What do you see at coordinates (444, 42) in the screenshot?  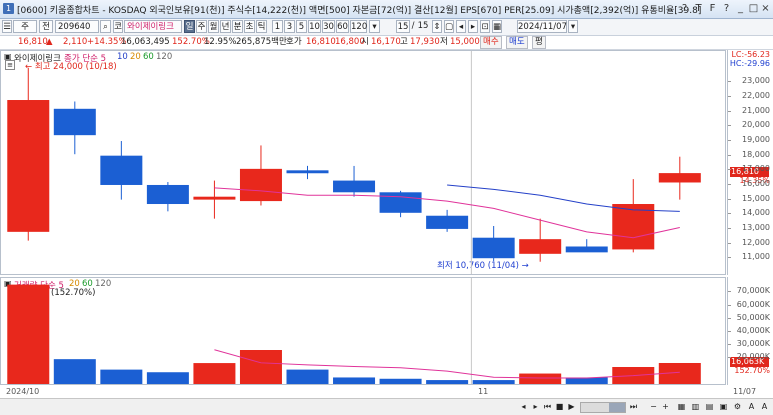 I see `low-label: 저` at bounding box center [444, 42].